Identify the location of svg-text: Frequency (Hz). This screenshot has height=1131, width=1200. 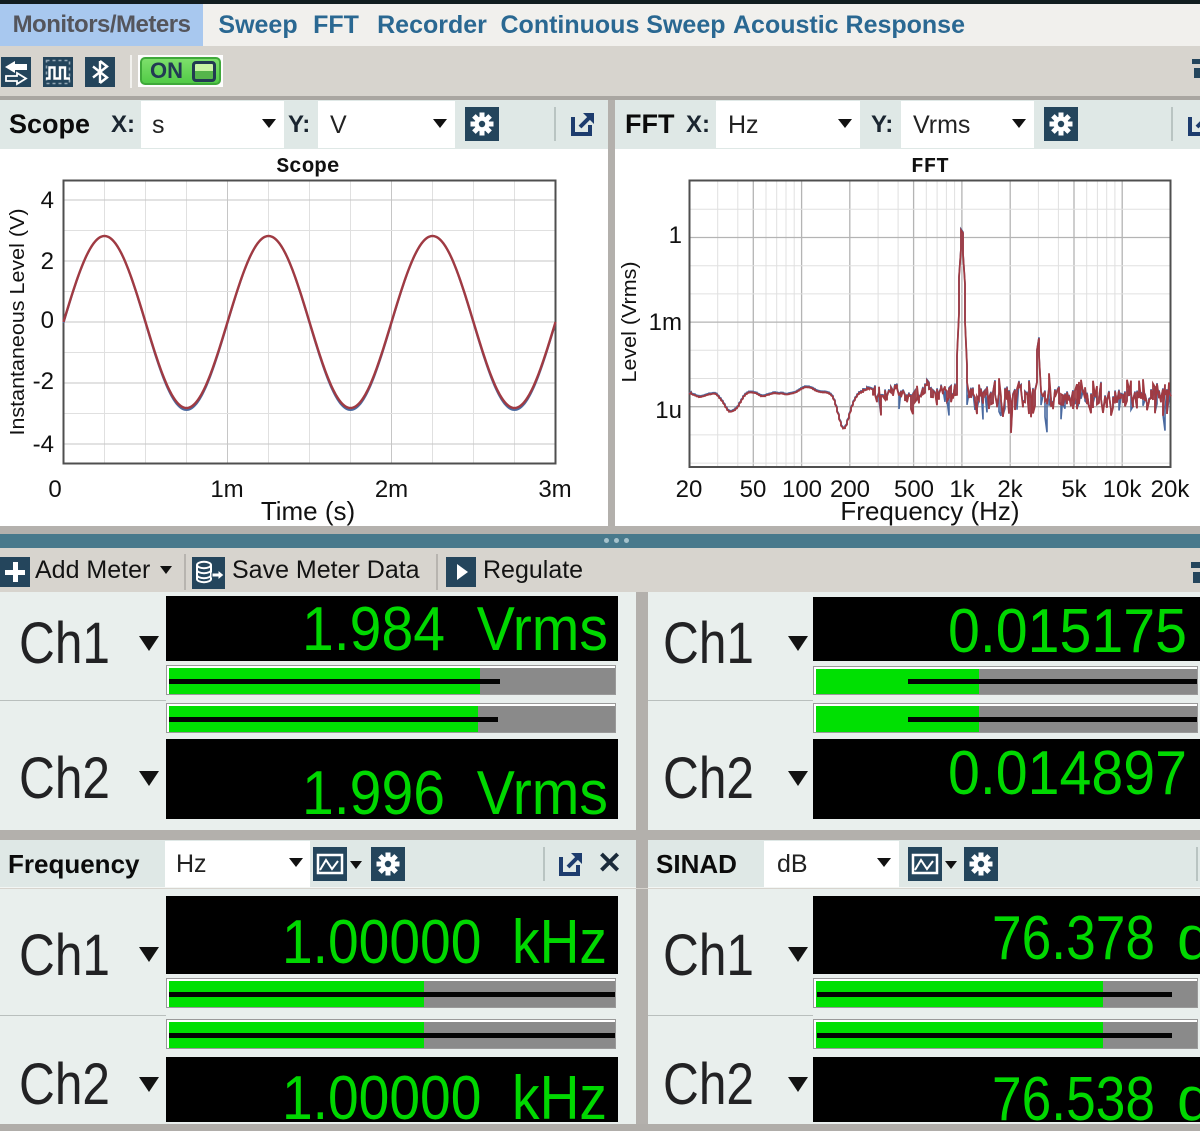
(929, 511).